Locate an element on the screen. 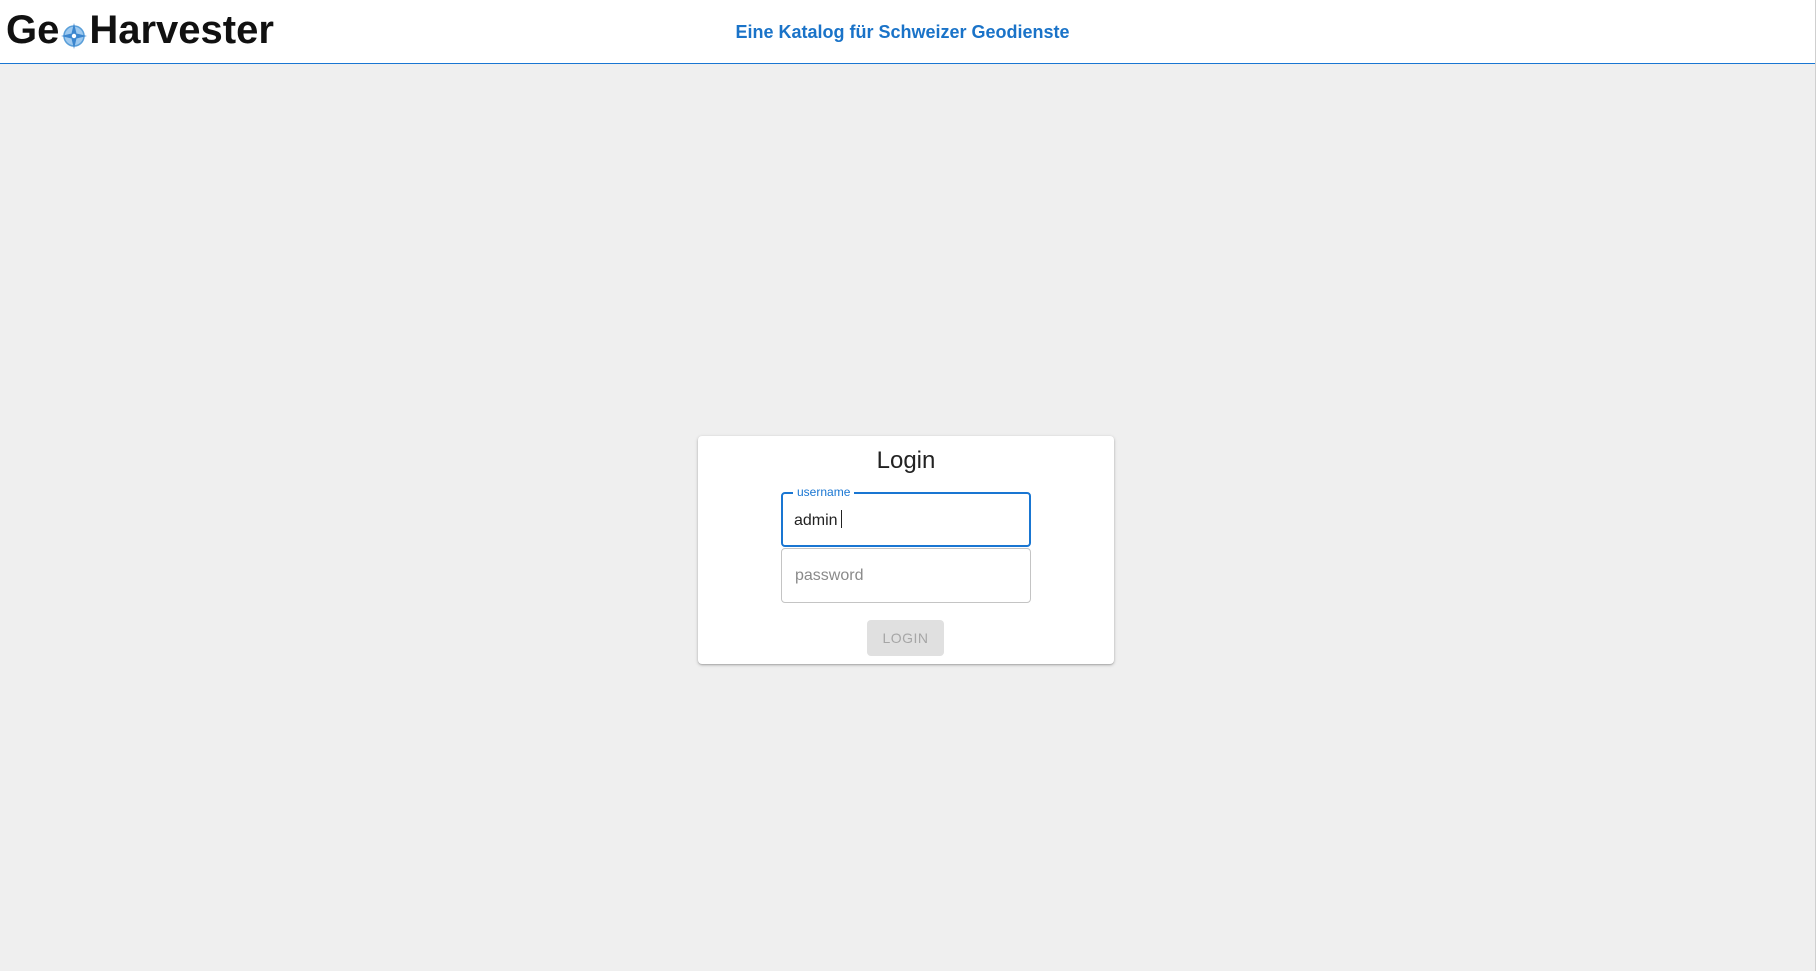 This screenshot has width=1816, height=971. login-title: Login is located at coordinates (906, 460).